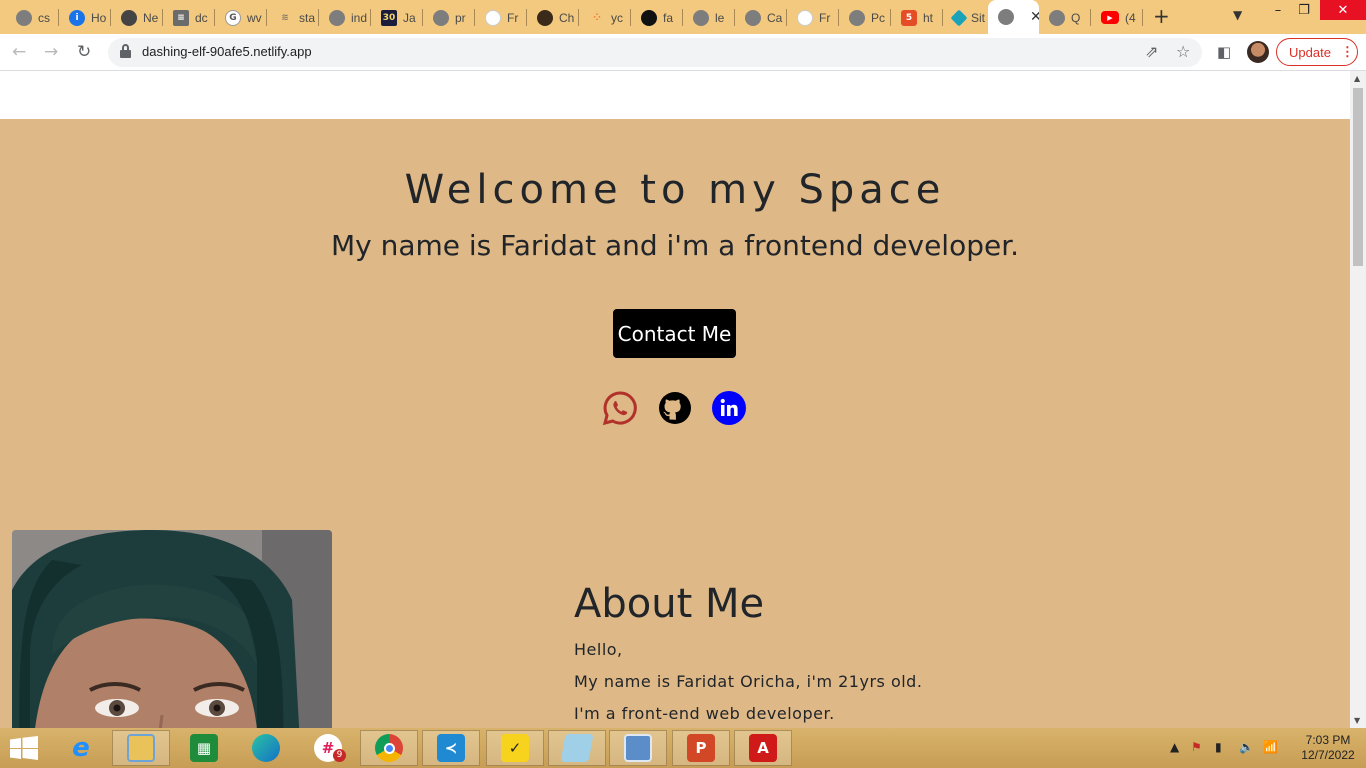 The width and height of the screenshot is (1366, 768). I want to click on browser-tab: ≡ dc, so click(189, 17).